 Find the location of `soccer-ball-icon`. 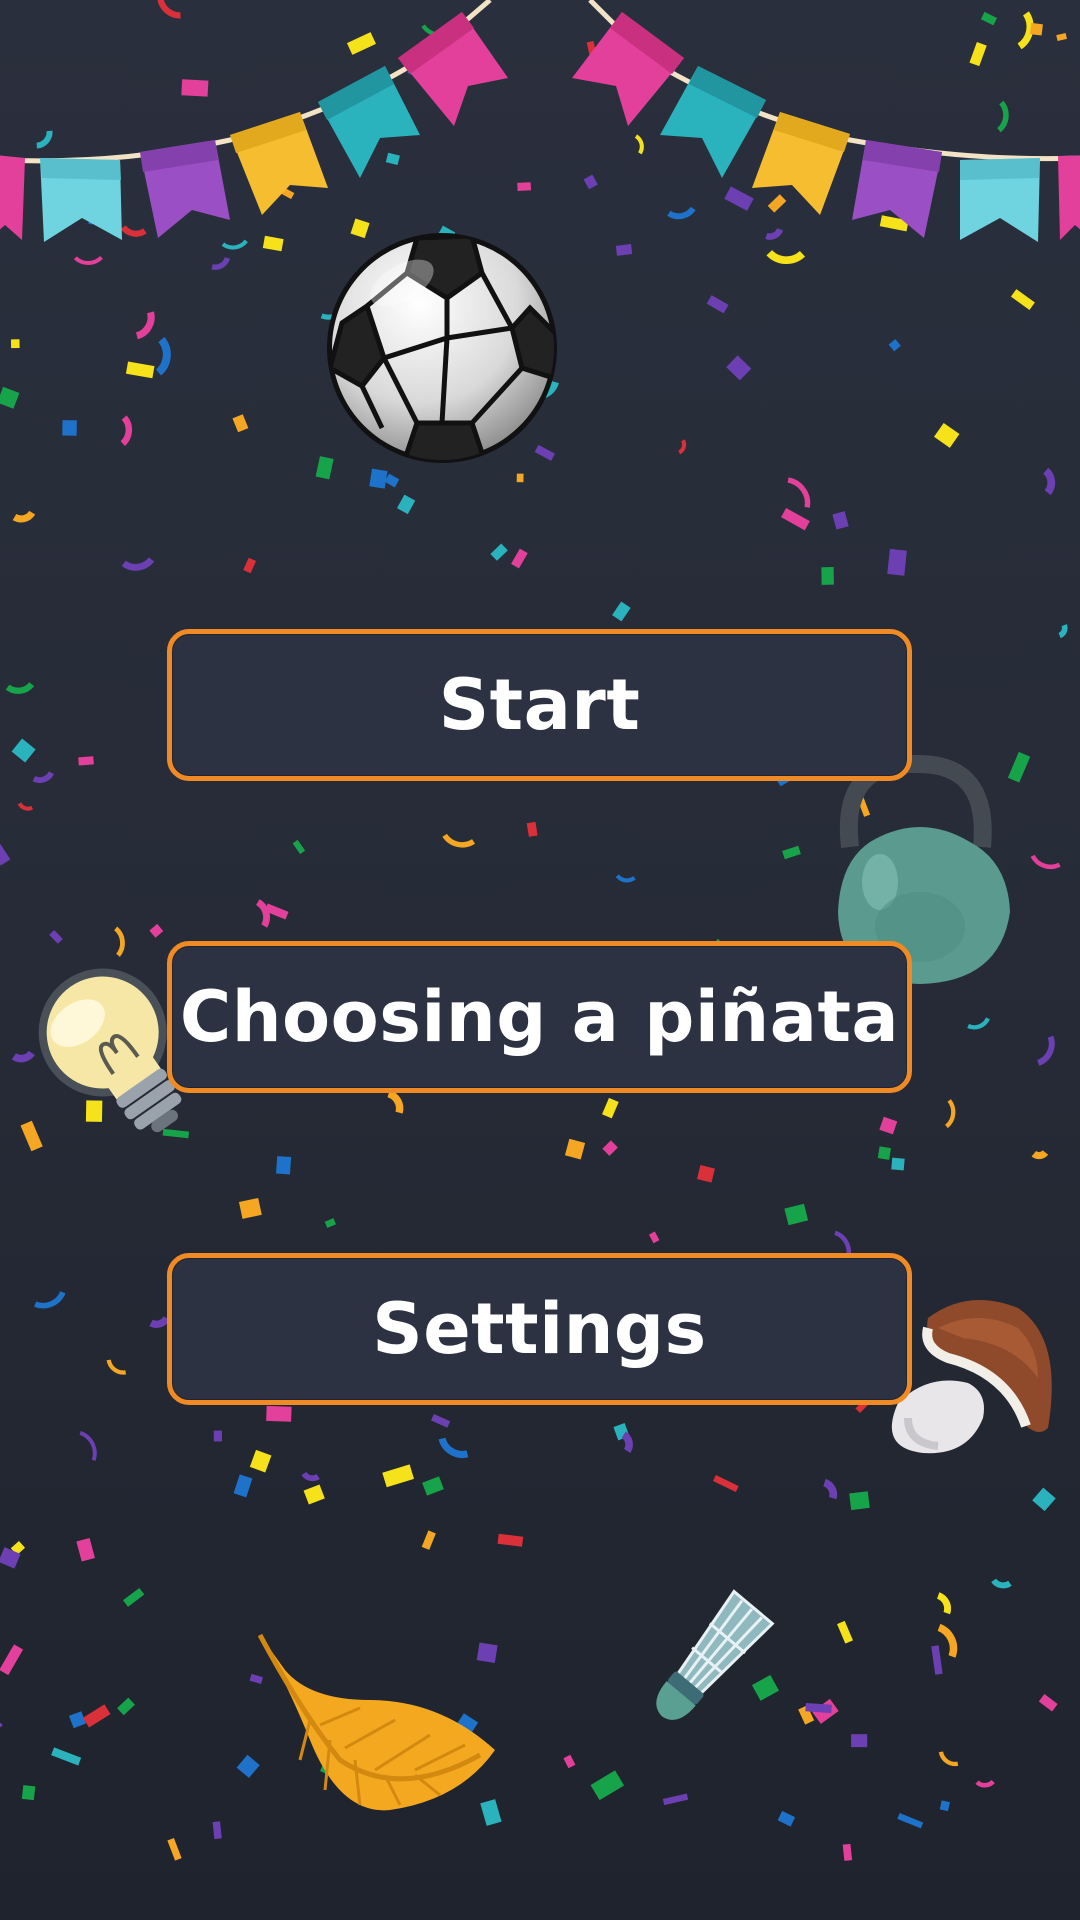

soccer-ball-icon is located at coordinates (442, 348).